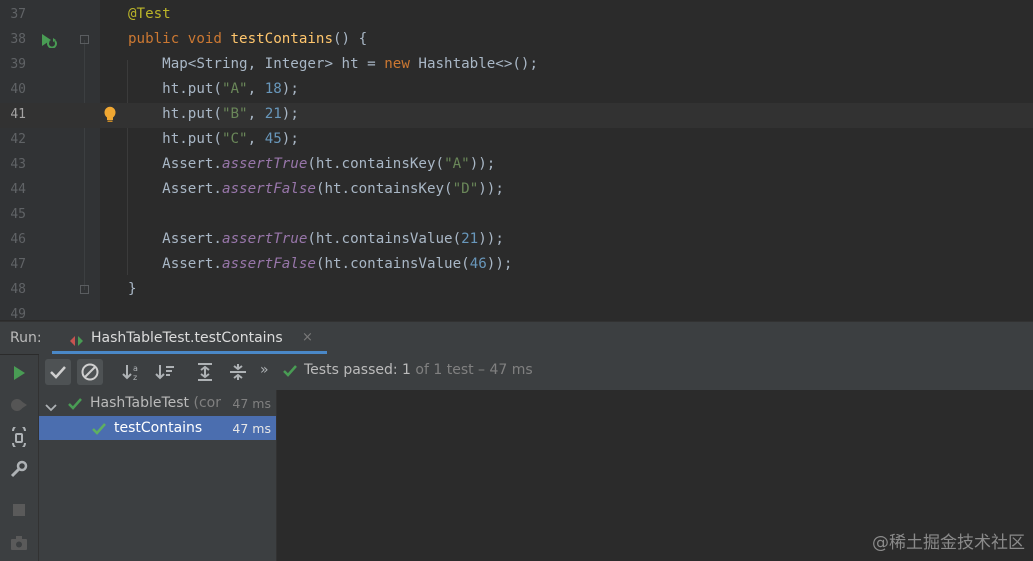 The height and width of the screenshot is (561, 1033). I want to click on line-number: 47, so click(18, 264).